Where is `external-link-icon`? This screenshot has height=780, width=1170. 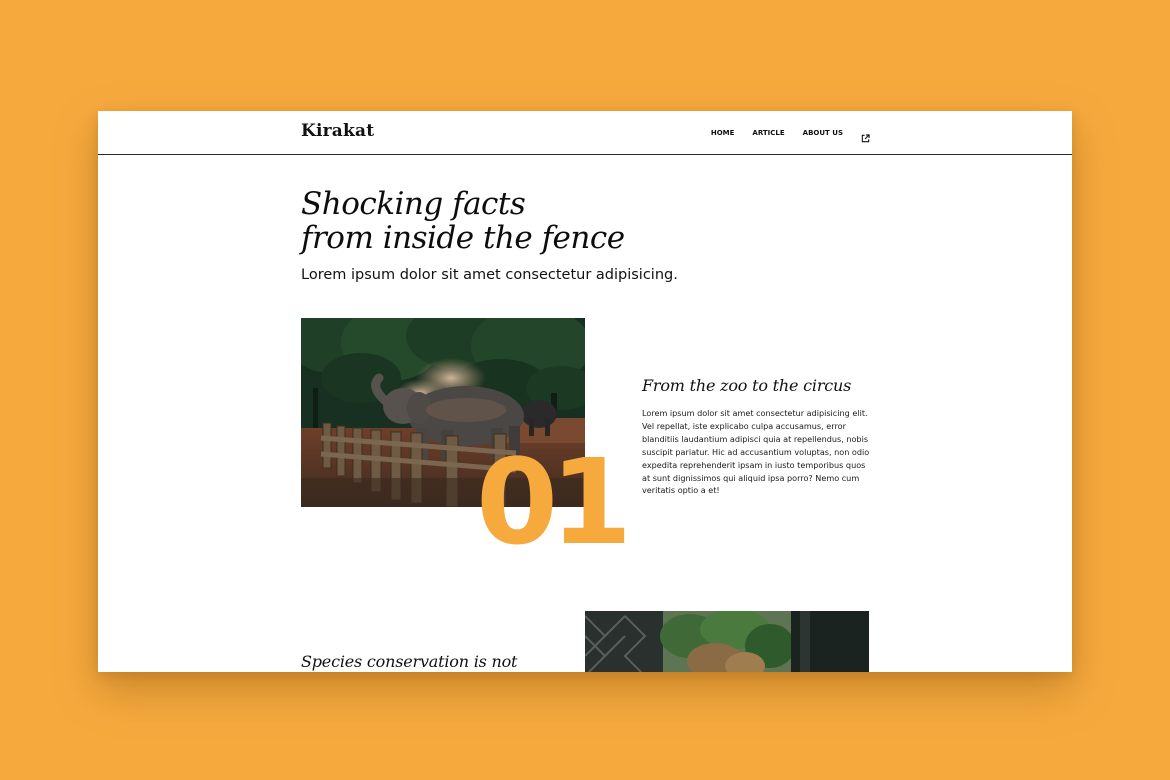 external-link-icon is located at coordinates (865, 135).